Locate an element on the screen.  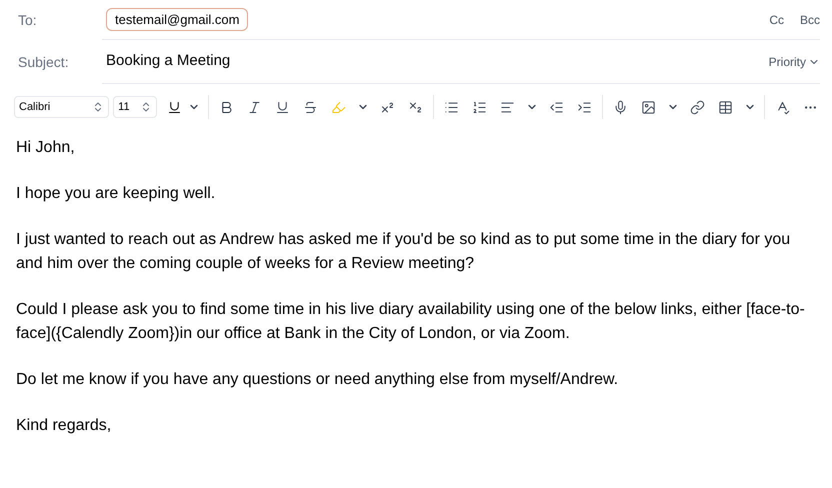
recipient-chip: testemail@gmail.com is located at coordinates (177, 20).